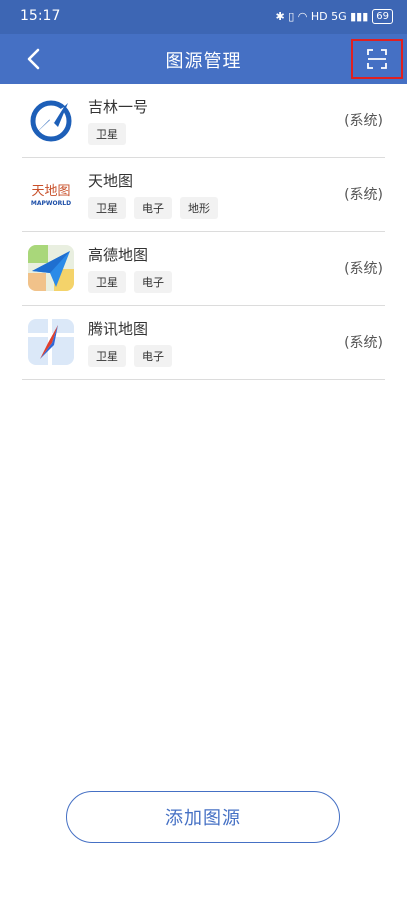 The image size is (407, 899). What do you see at coordinates (203, 817) in the screenshot?
I see `add-source-button: 添加图源` at bounding box center [203, 817].